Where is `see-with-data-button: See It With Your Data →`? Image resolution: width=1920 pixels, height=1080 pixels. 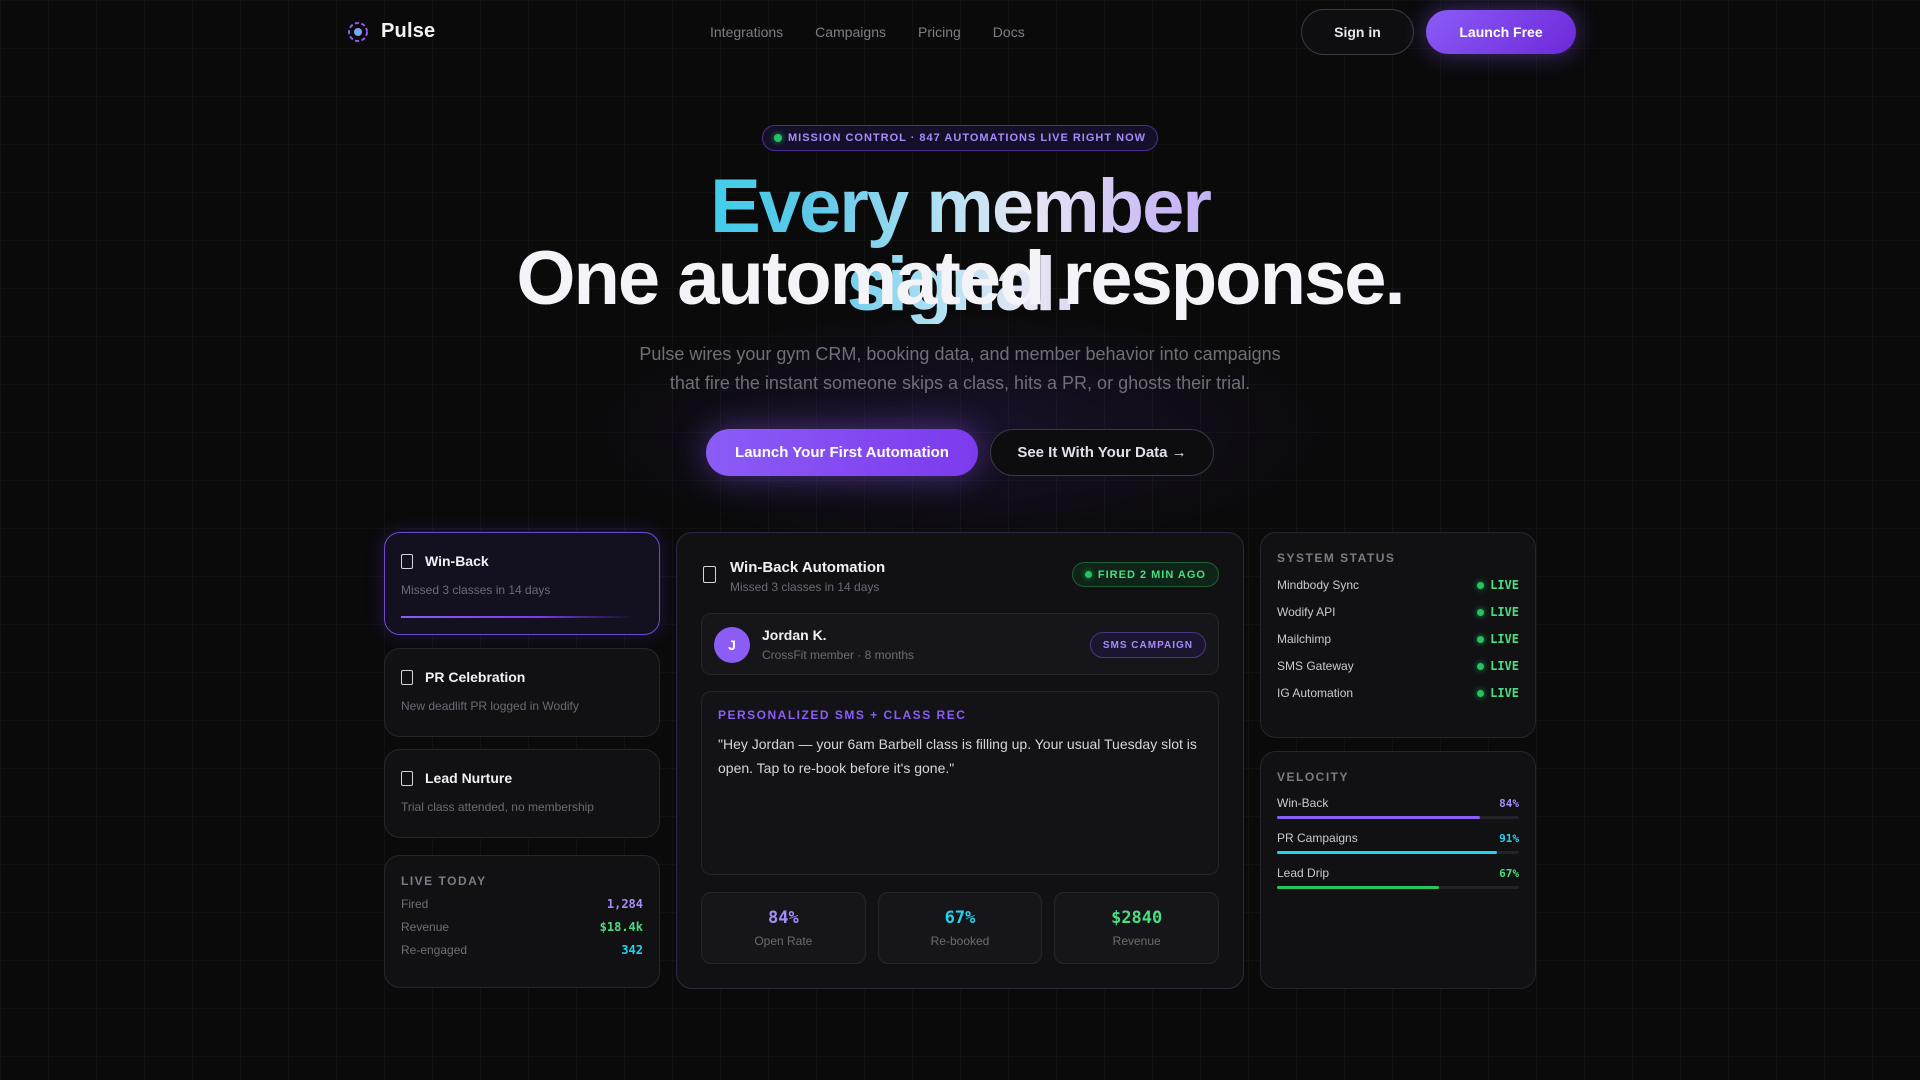 see-with-data-button: See It With Your Data → is located at coordinates (1102, 452).